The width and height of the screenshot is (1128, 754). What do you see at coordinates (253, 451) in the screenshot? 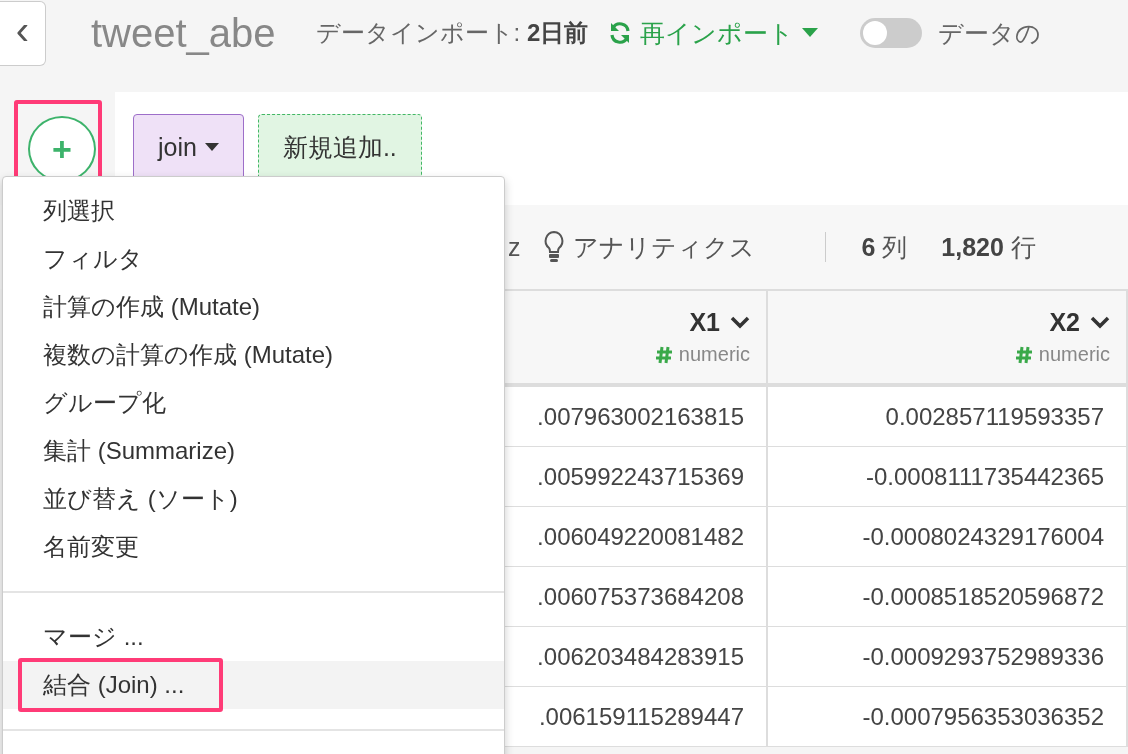
I see `menu-item: 集計 (Summarize)` at bounding box center [253, 451].